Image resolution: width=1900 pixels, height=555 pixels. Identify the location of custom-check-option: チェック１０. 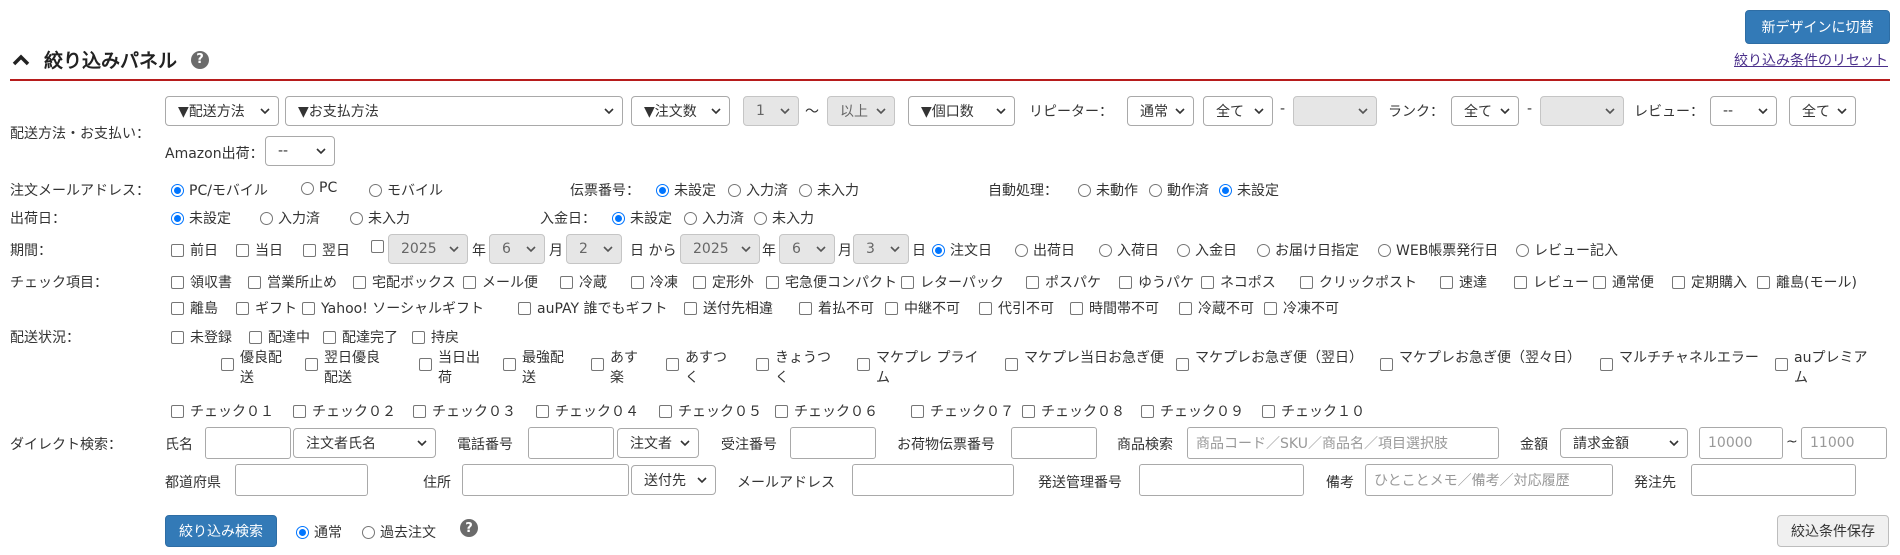
(1313, 411).